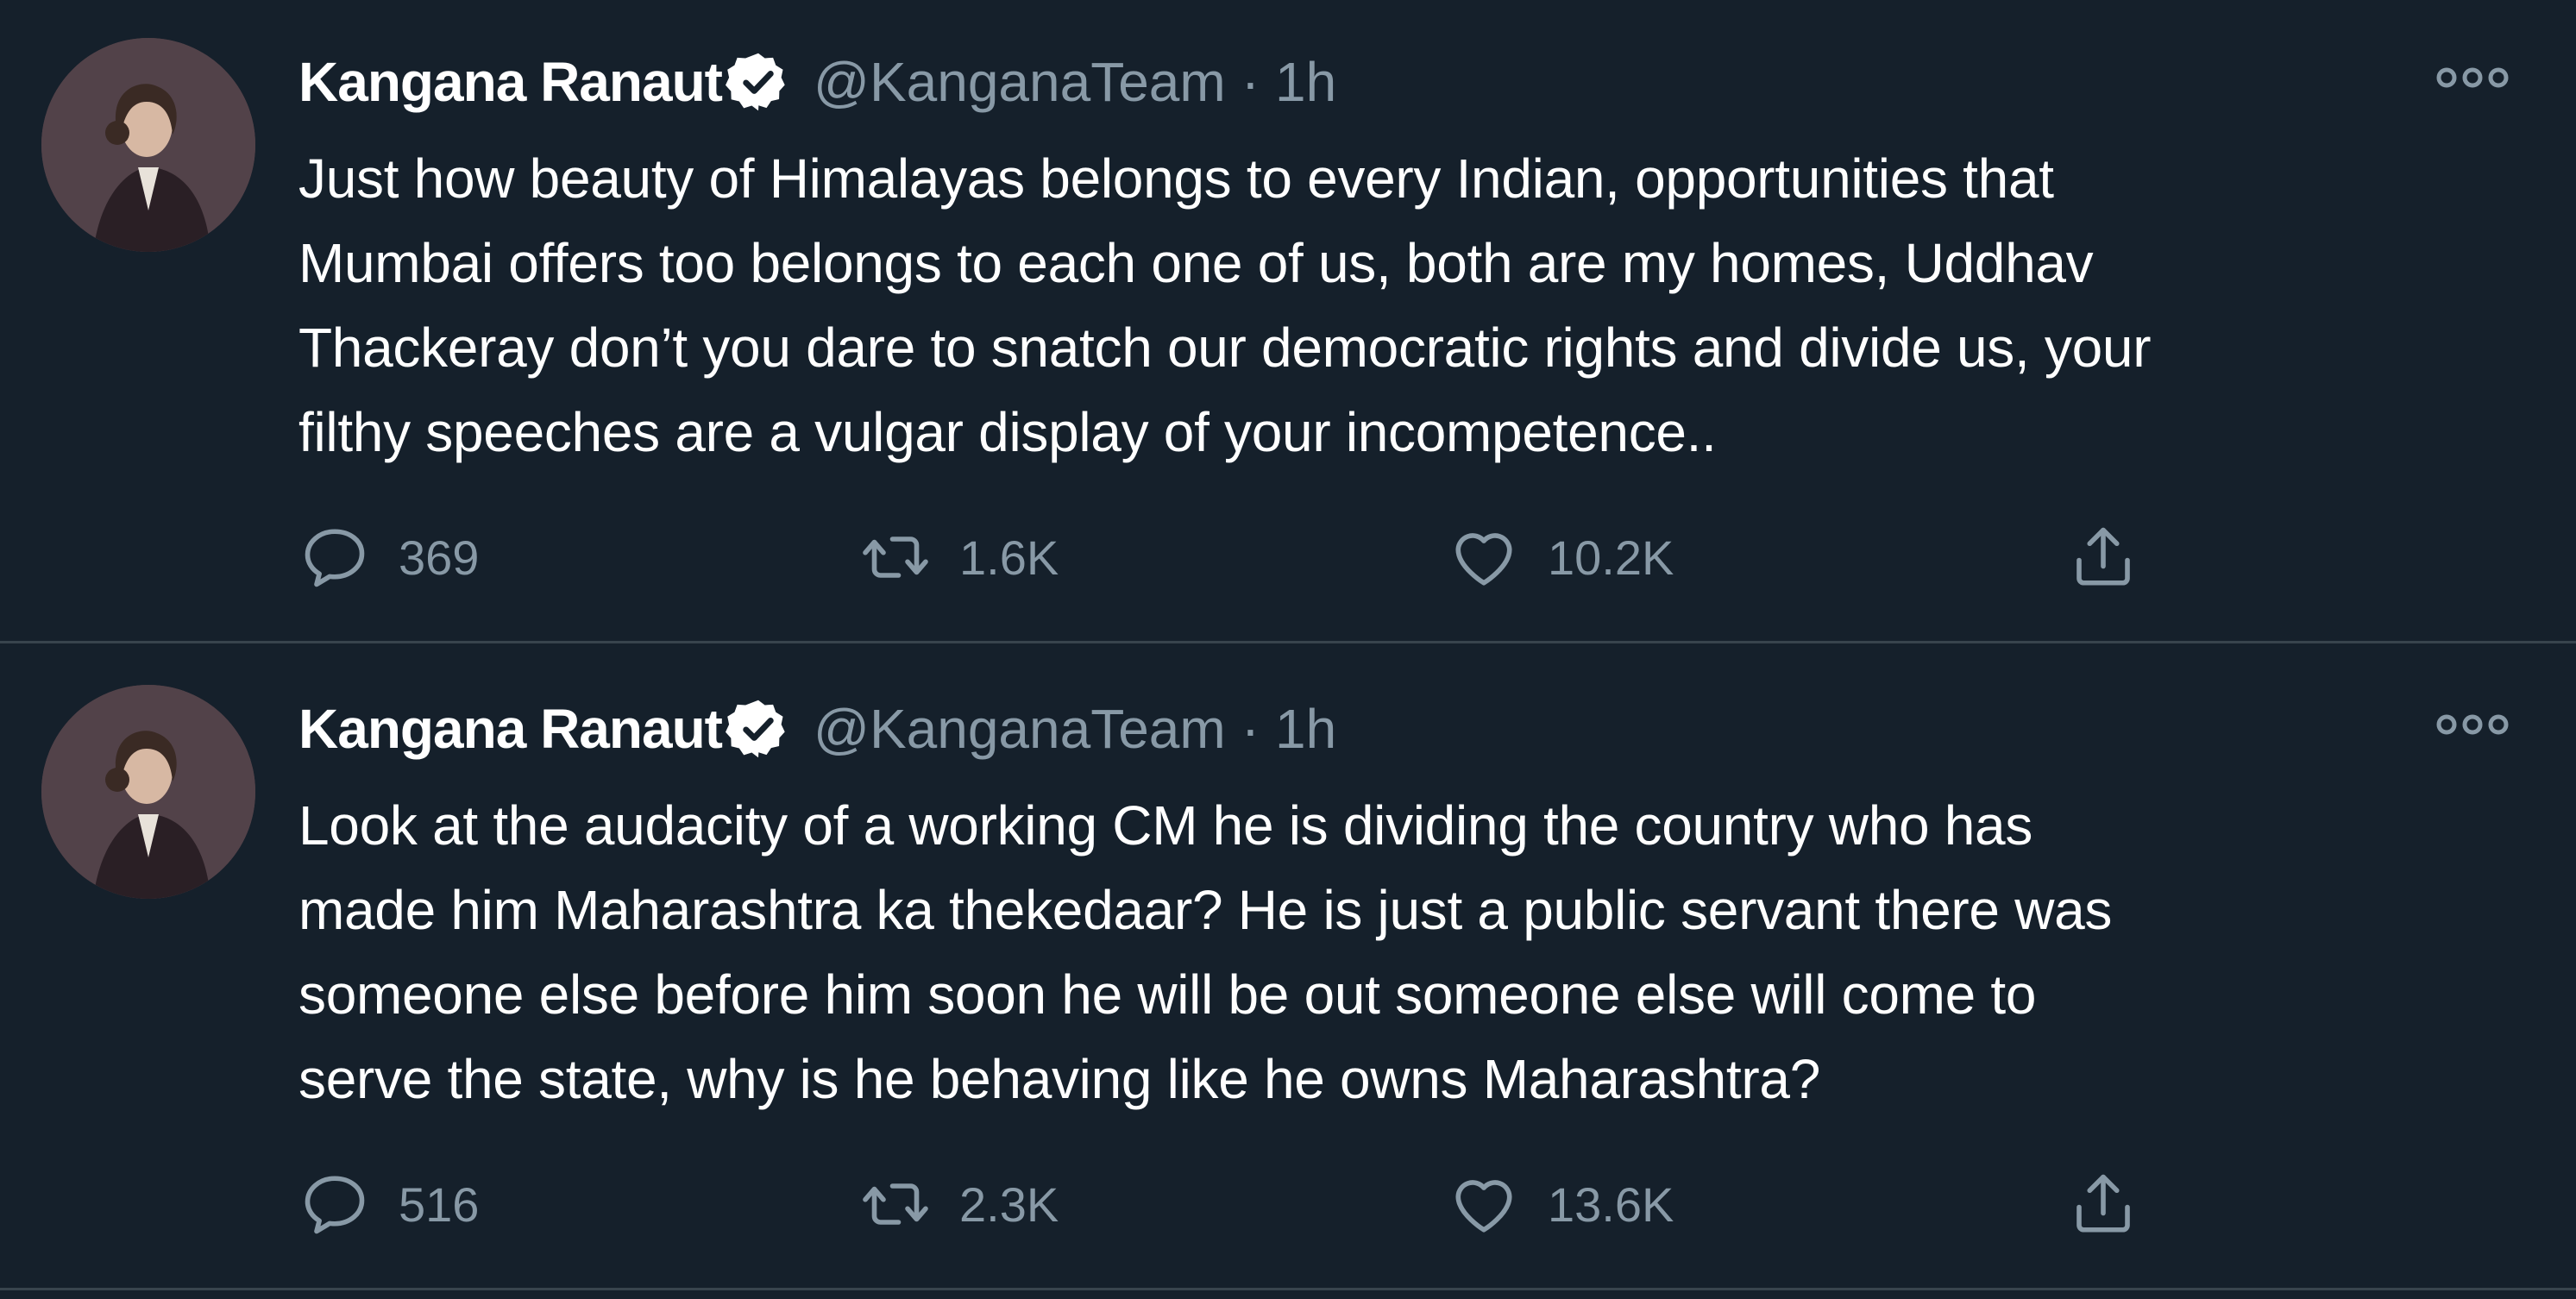  What do you see at coordinates (1611, 557) in the screenshot?
I see `like-count: 10.2K` at bounding box center [1611, 557].